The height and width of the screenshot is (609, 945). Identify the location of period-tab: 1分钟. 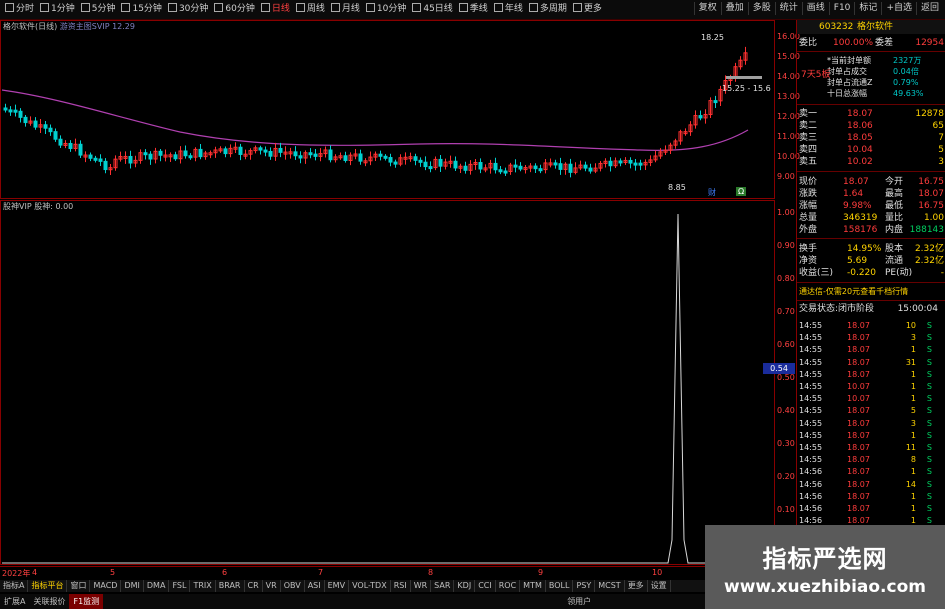
(57, 9).